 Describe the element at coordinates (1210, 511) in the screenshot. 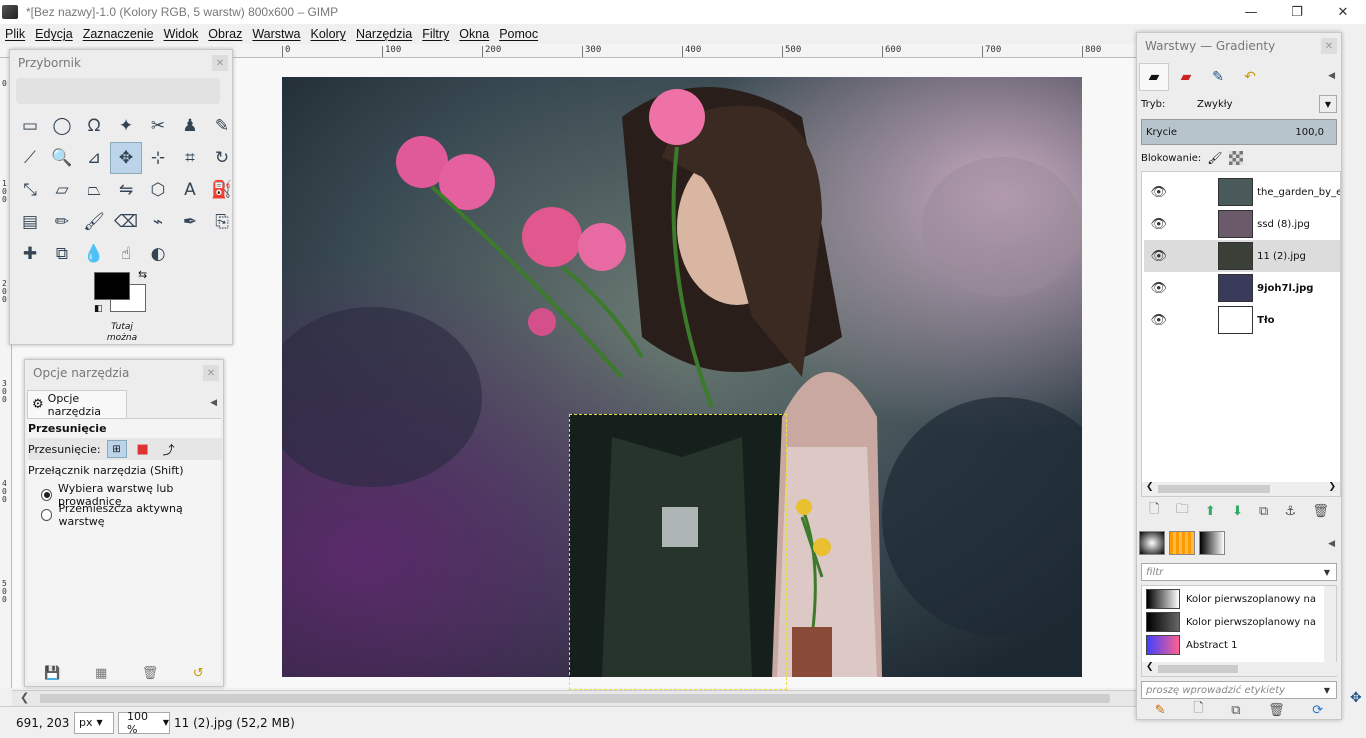

I see `raise-layer-icon: ⬆` at that location.